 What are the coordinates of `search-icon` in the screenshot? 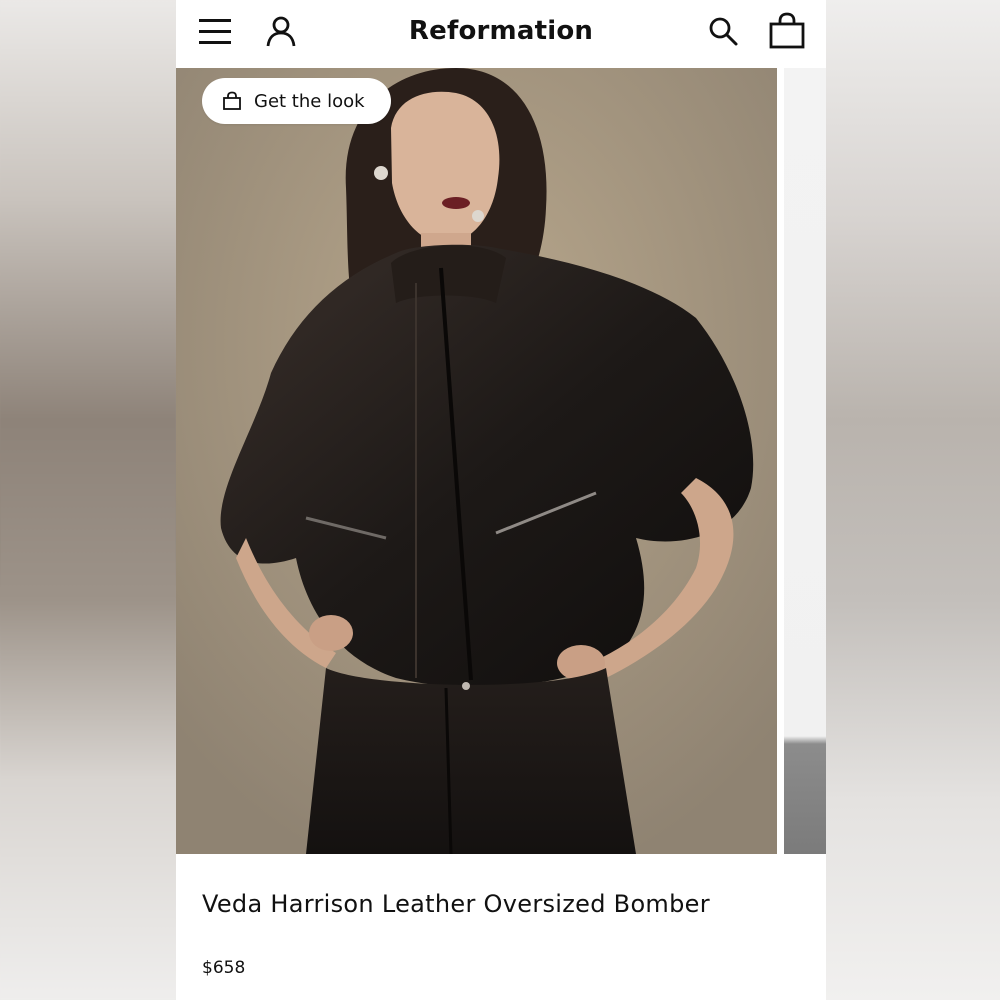 It's located at (723, 31).